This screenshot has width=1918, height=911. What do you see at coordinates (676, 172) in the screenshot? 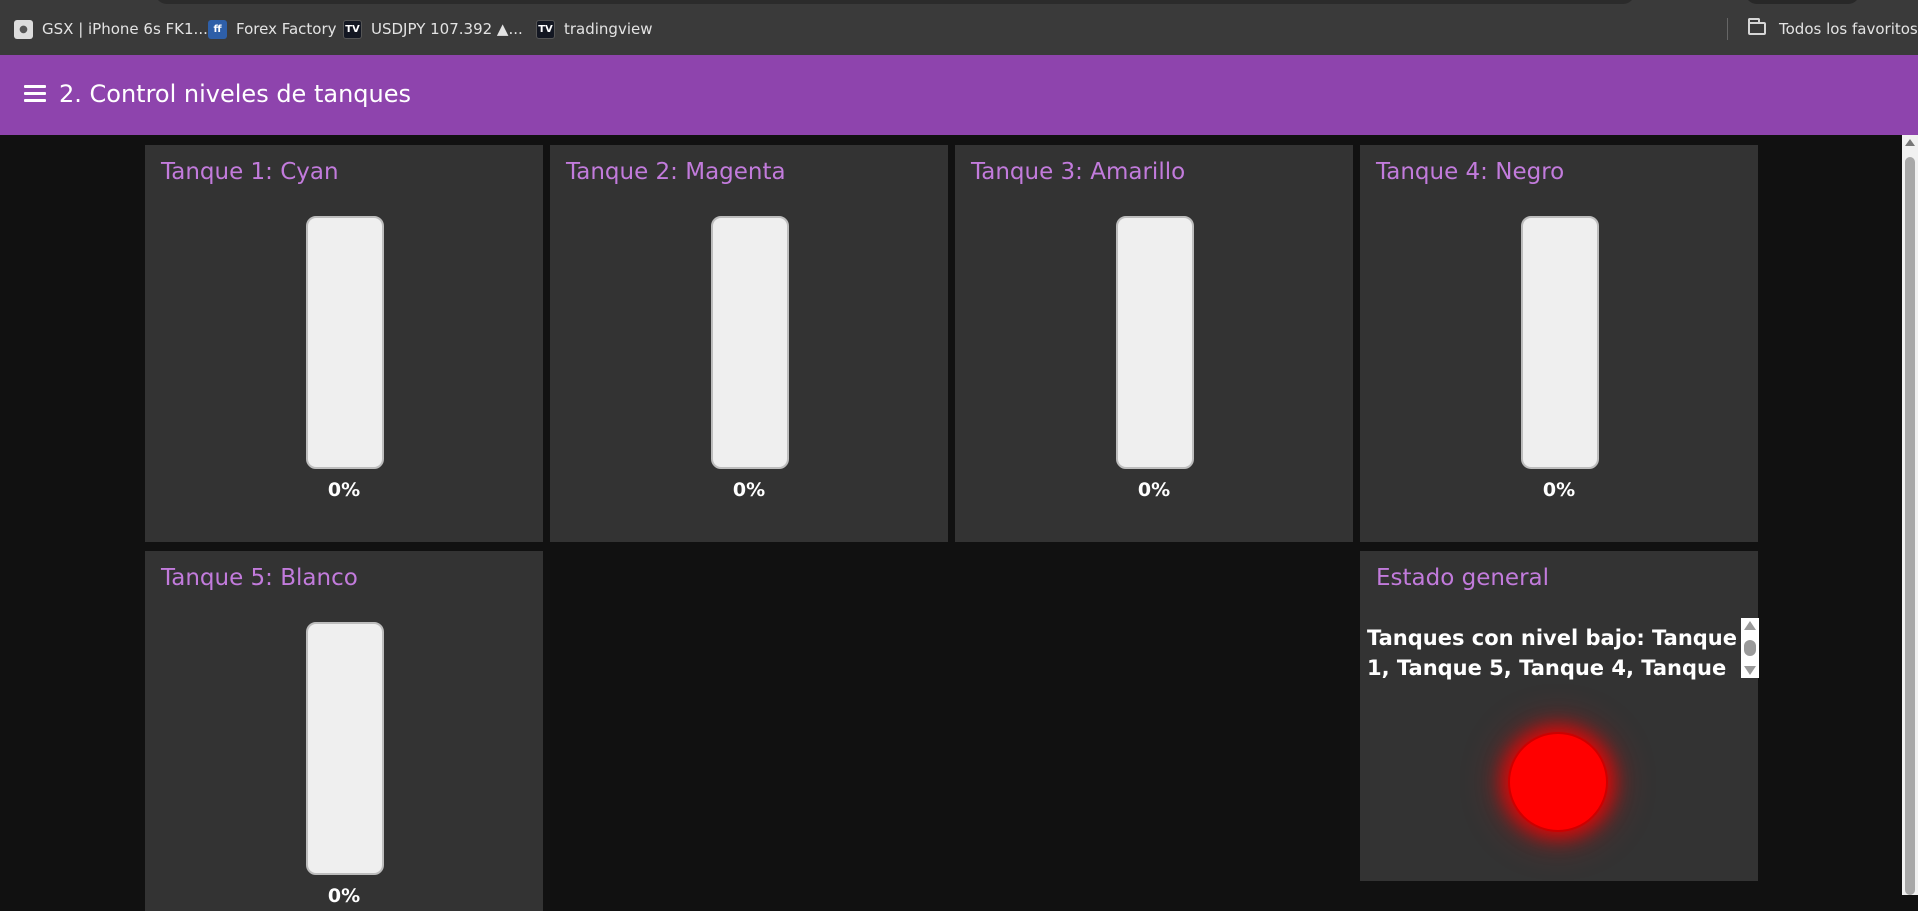
I see `tank-title: Tanque 2: Magenta` at bounding box center [676, 172].